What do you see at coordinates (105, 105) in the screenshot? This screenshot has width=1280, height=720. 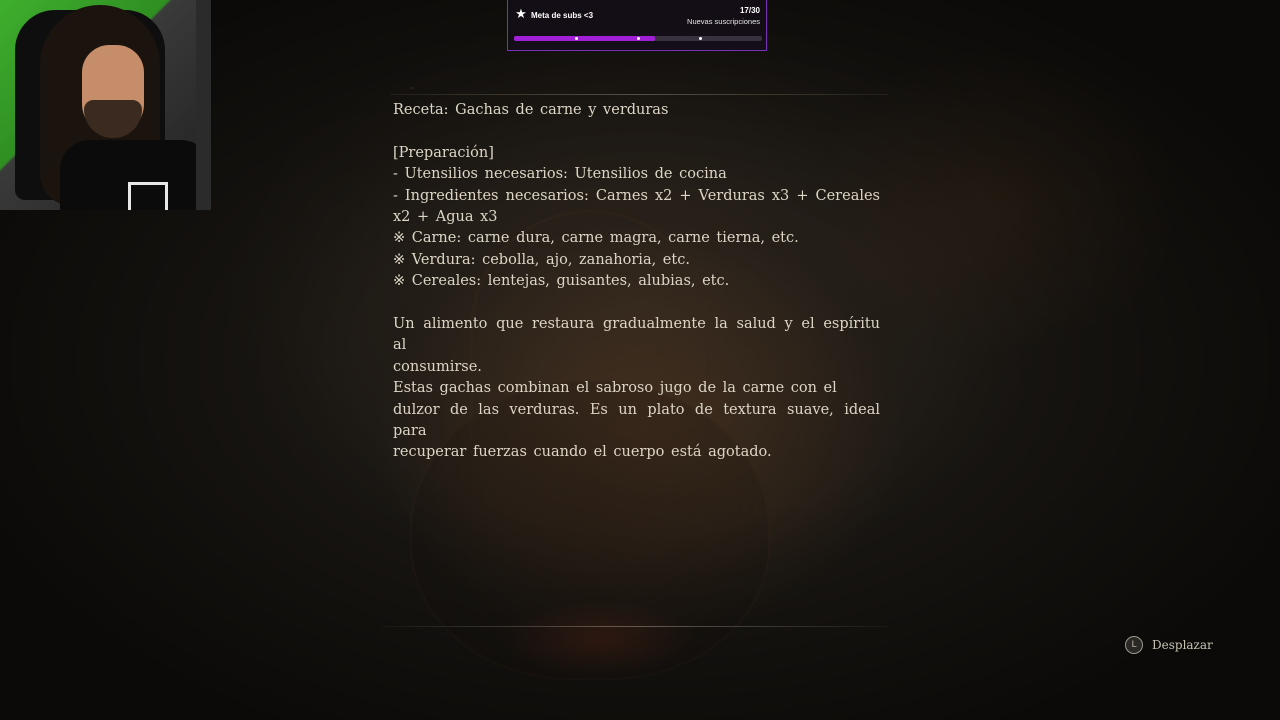 I see `streamer-webcam` at bounding box center [105, 105].